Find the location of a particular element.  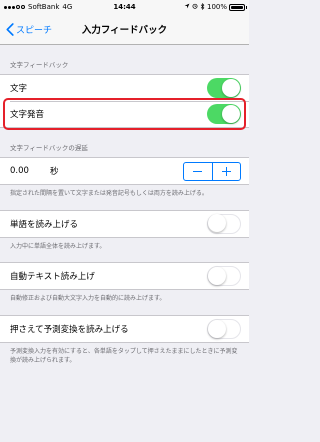

text-feedback-group: 文字 文字発音 is located at coordinates (124, 101).